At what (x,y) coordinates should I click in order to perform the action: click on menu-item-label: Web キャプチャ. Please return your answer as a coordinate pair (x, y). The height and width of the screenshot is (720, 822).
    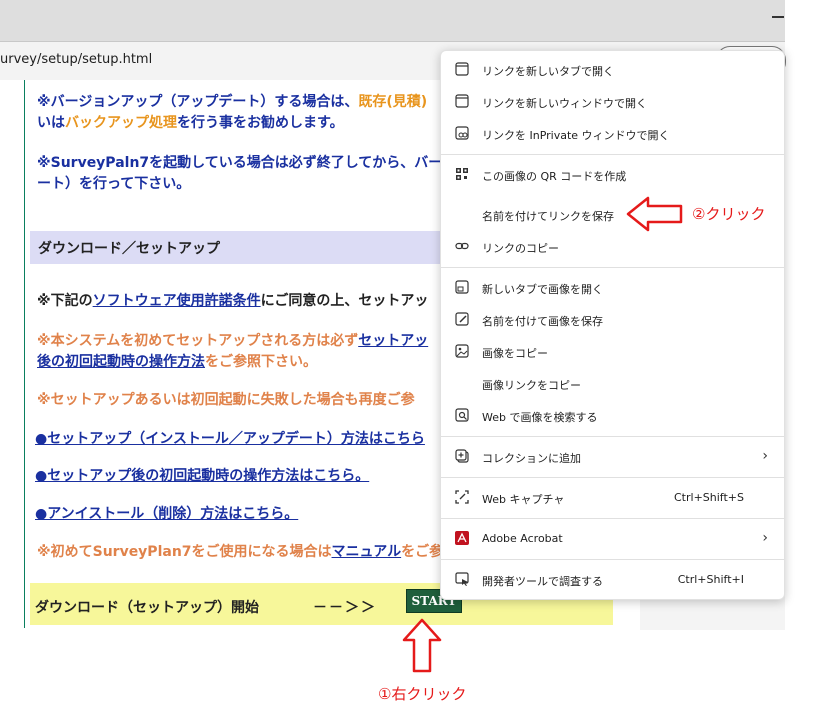
    Looking at the image, I should click on (523, 499).